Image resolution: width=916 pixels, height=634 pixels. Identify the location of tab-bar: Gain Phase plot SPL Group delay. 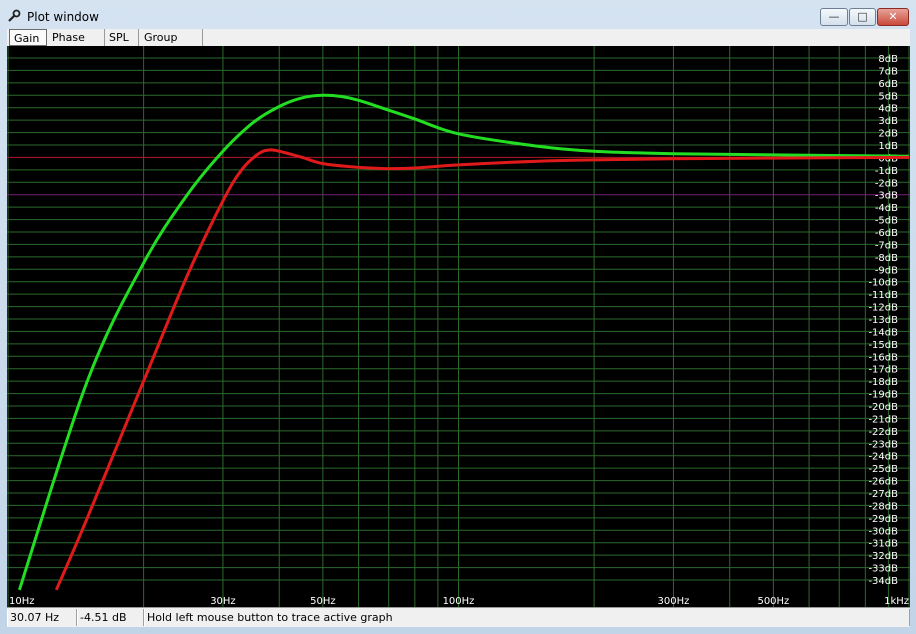
(458, 45).